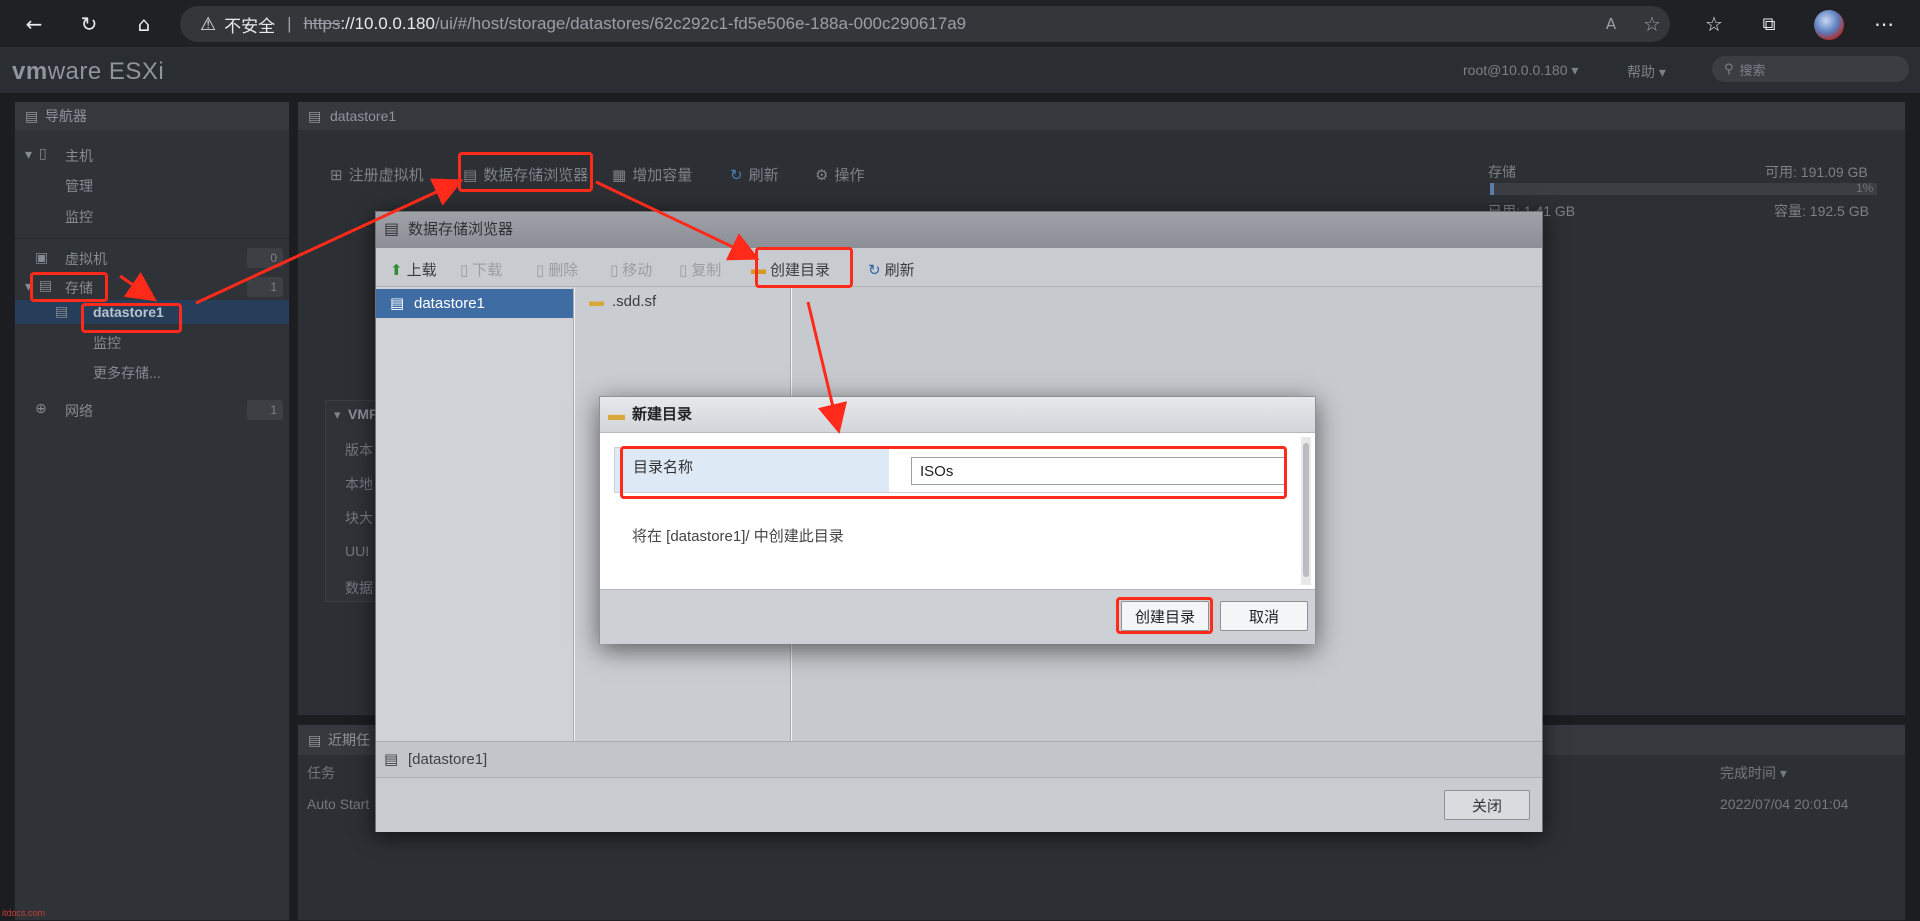 The width and height of the screenshot is (1920, 921). I want to click on navigator-title: ▤ 导航器, so click(152, 116).